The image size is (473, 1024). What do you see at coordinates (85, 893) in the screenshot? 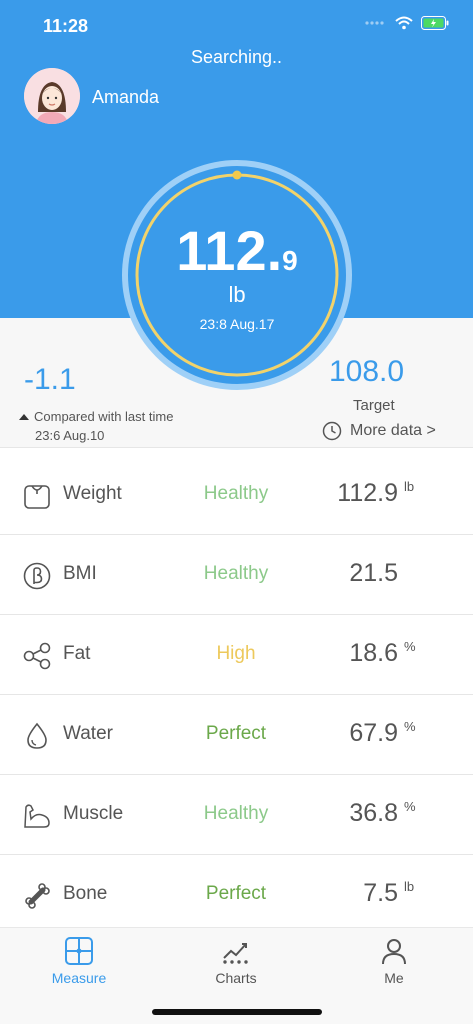
I see `metric-name: Bone` at bounding box center [85, 893].